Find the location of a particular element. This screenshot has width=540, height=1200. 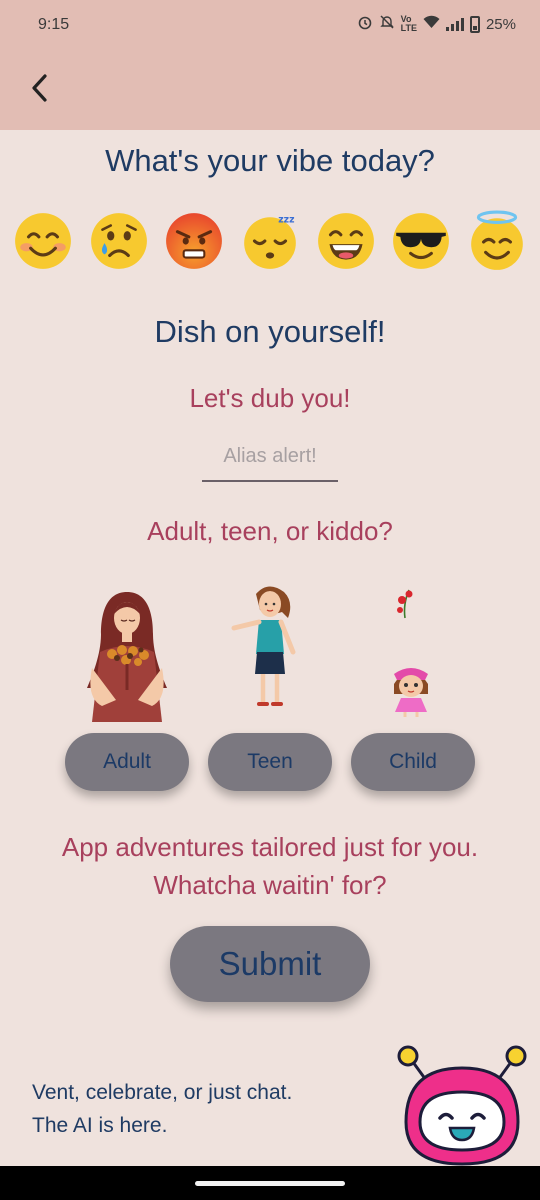

mute-icon is located at coordinates (387, 24).